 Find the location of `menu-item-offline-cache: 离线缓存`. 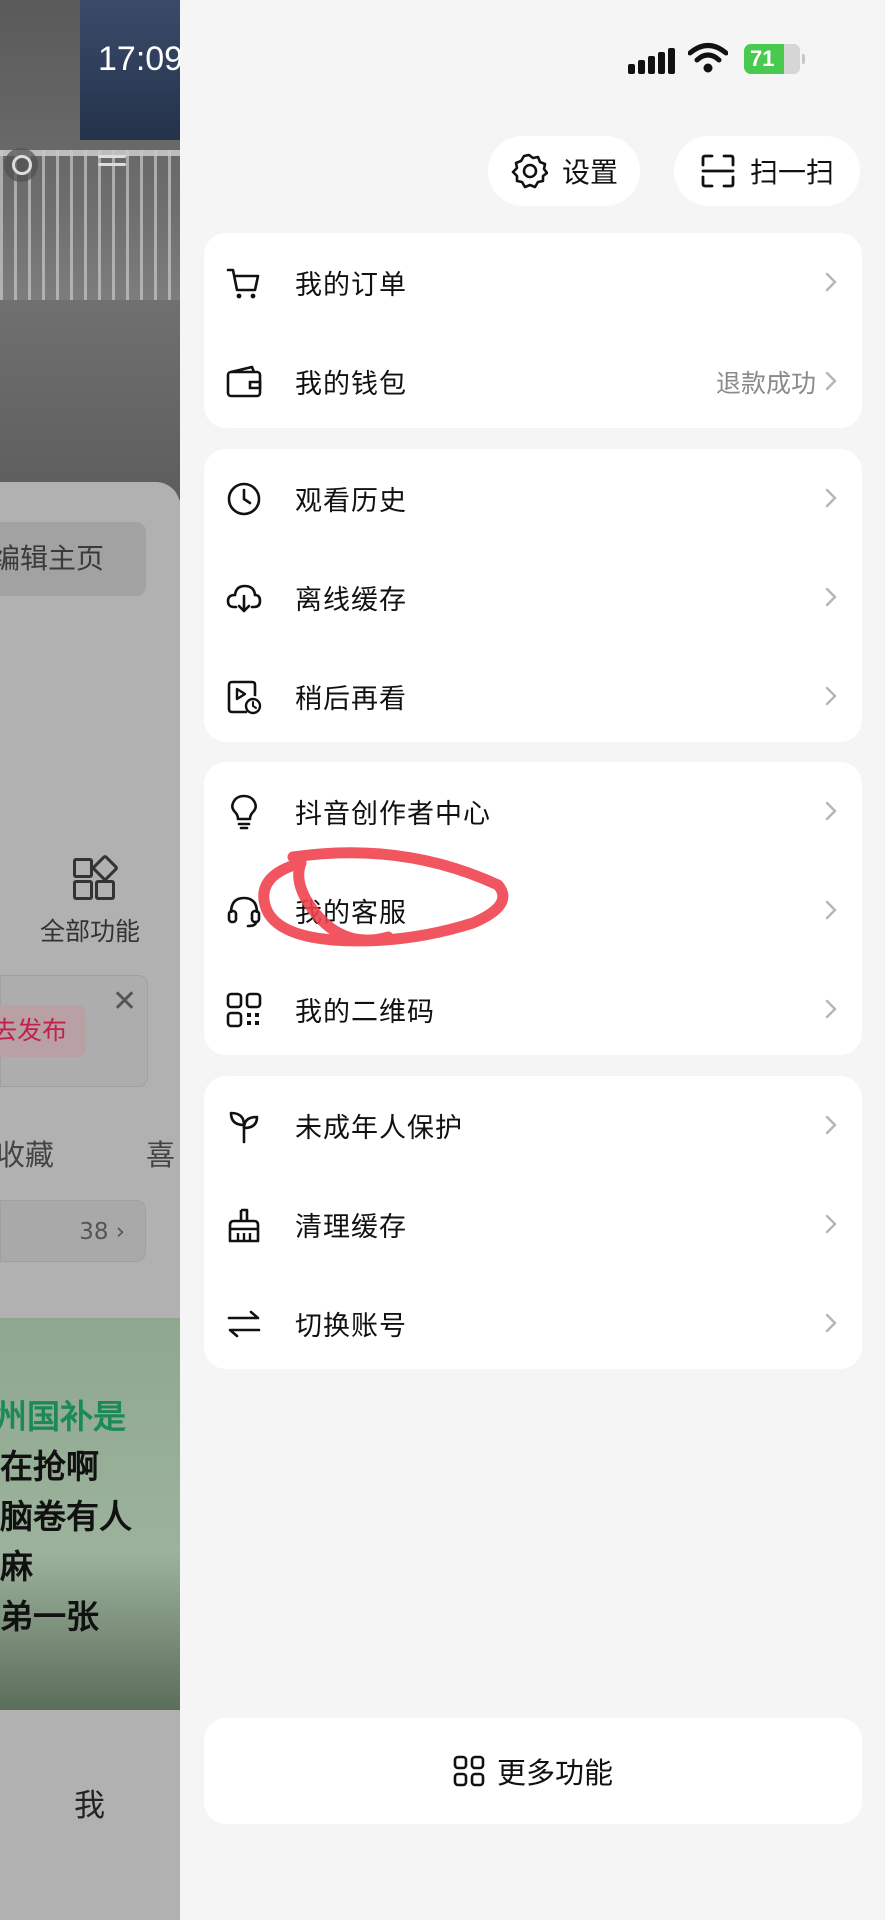

menu-item-offline-cache: 离线缓存 is located at coordinates (533, 597).